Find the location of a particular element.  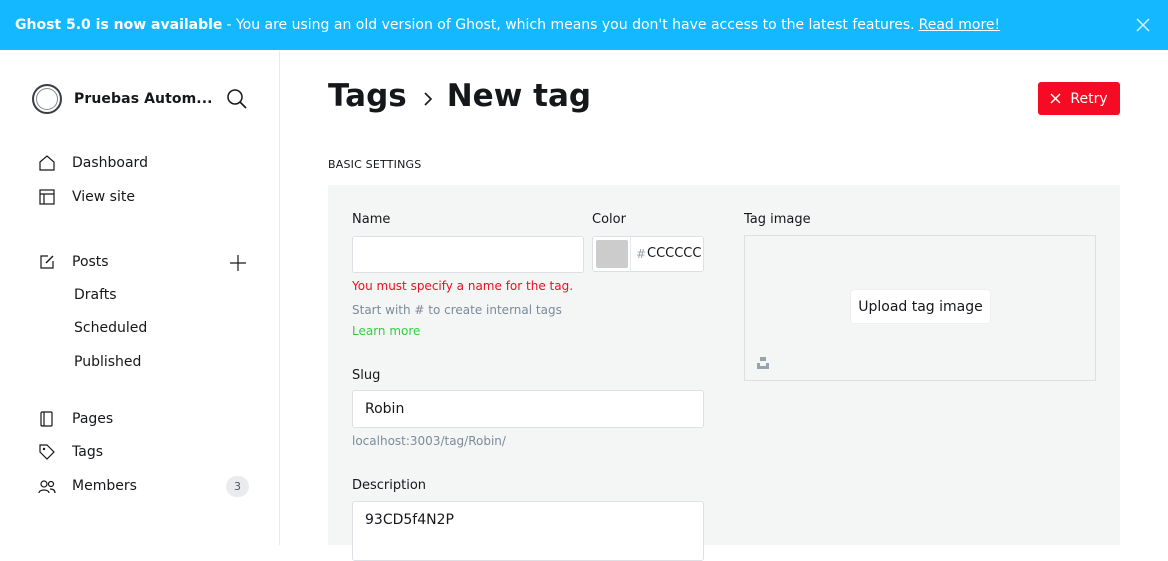

sidebar-item-members: Members is located at coordinates (87, 486).